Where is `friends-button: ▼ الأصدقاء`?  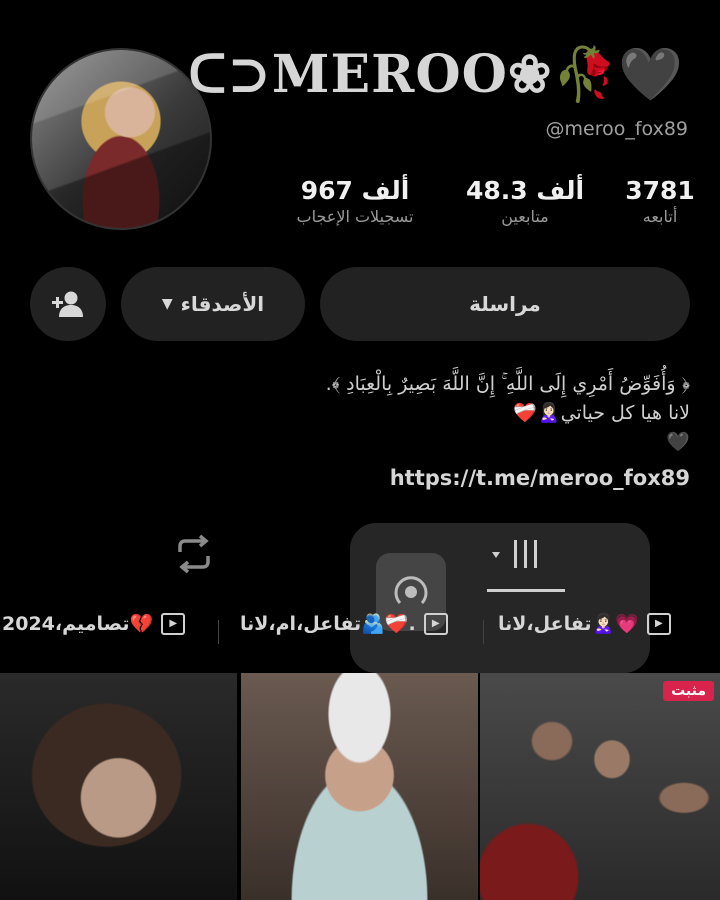
friends-button: ▼ الأصدقاء is located at coordinates (213, 304).